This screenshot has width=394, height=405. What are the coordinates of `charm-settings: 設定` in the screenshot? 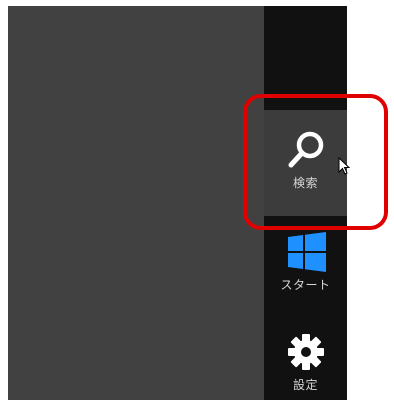 It's located at (305, 360).